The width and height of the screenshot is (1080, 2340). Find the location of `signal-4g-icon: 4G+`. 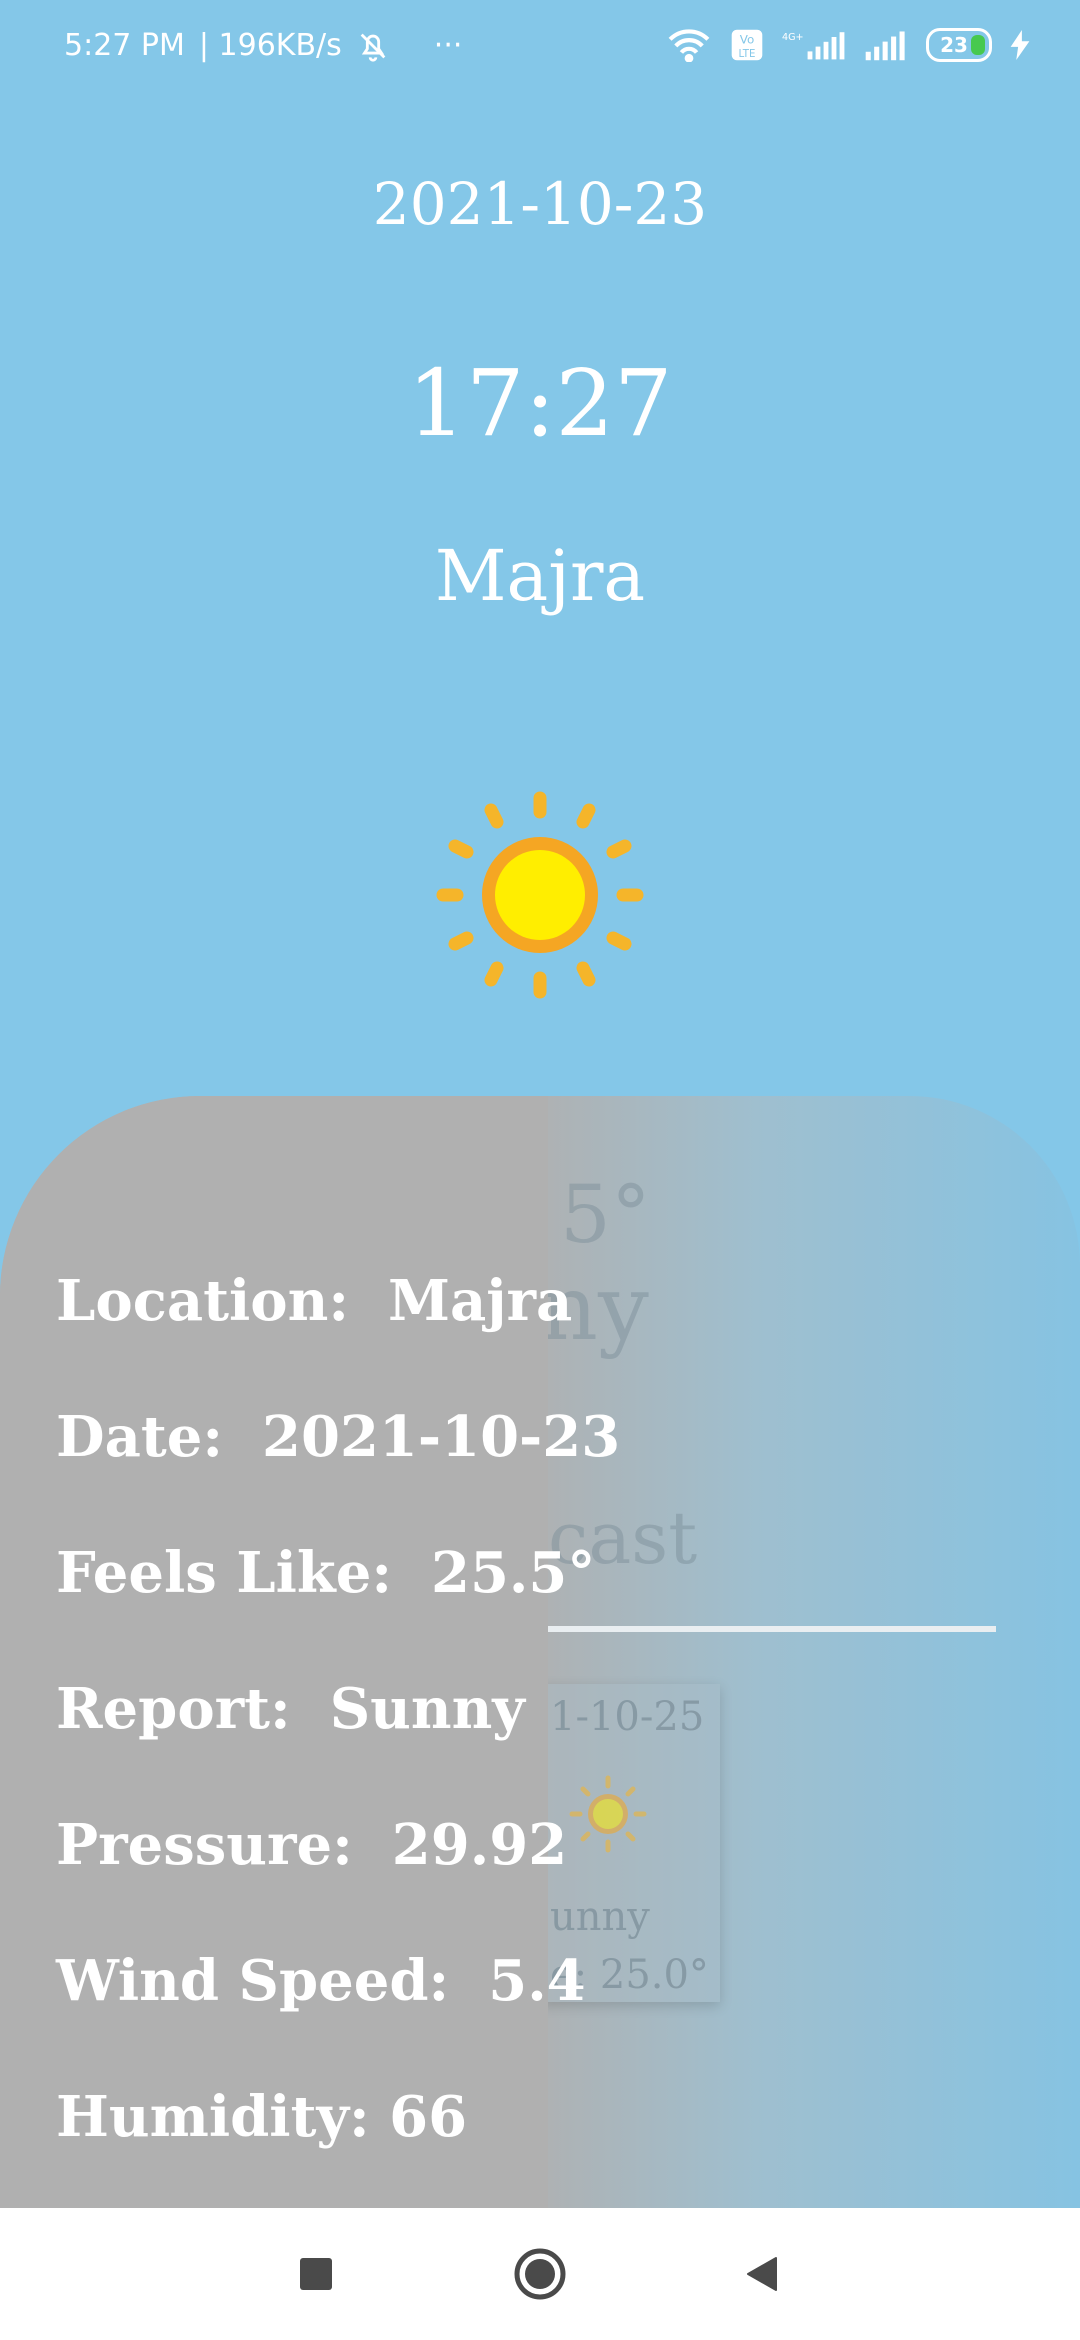

signal-4g-icon: 4G+ is located at coordinates (814, 45).